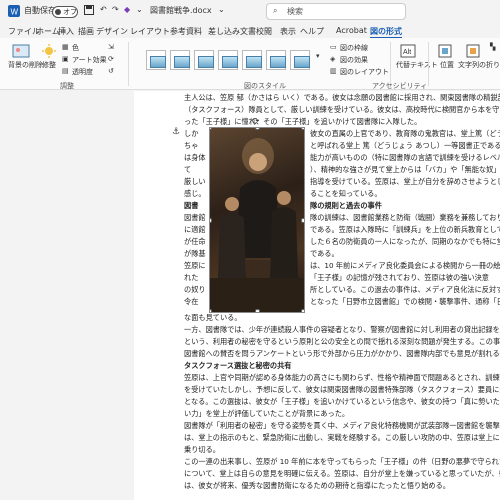  I want to click on position-button: 位置, so click(447, 65).